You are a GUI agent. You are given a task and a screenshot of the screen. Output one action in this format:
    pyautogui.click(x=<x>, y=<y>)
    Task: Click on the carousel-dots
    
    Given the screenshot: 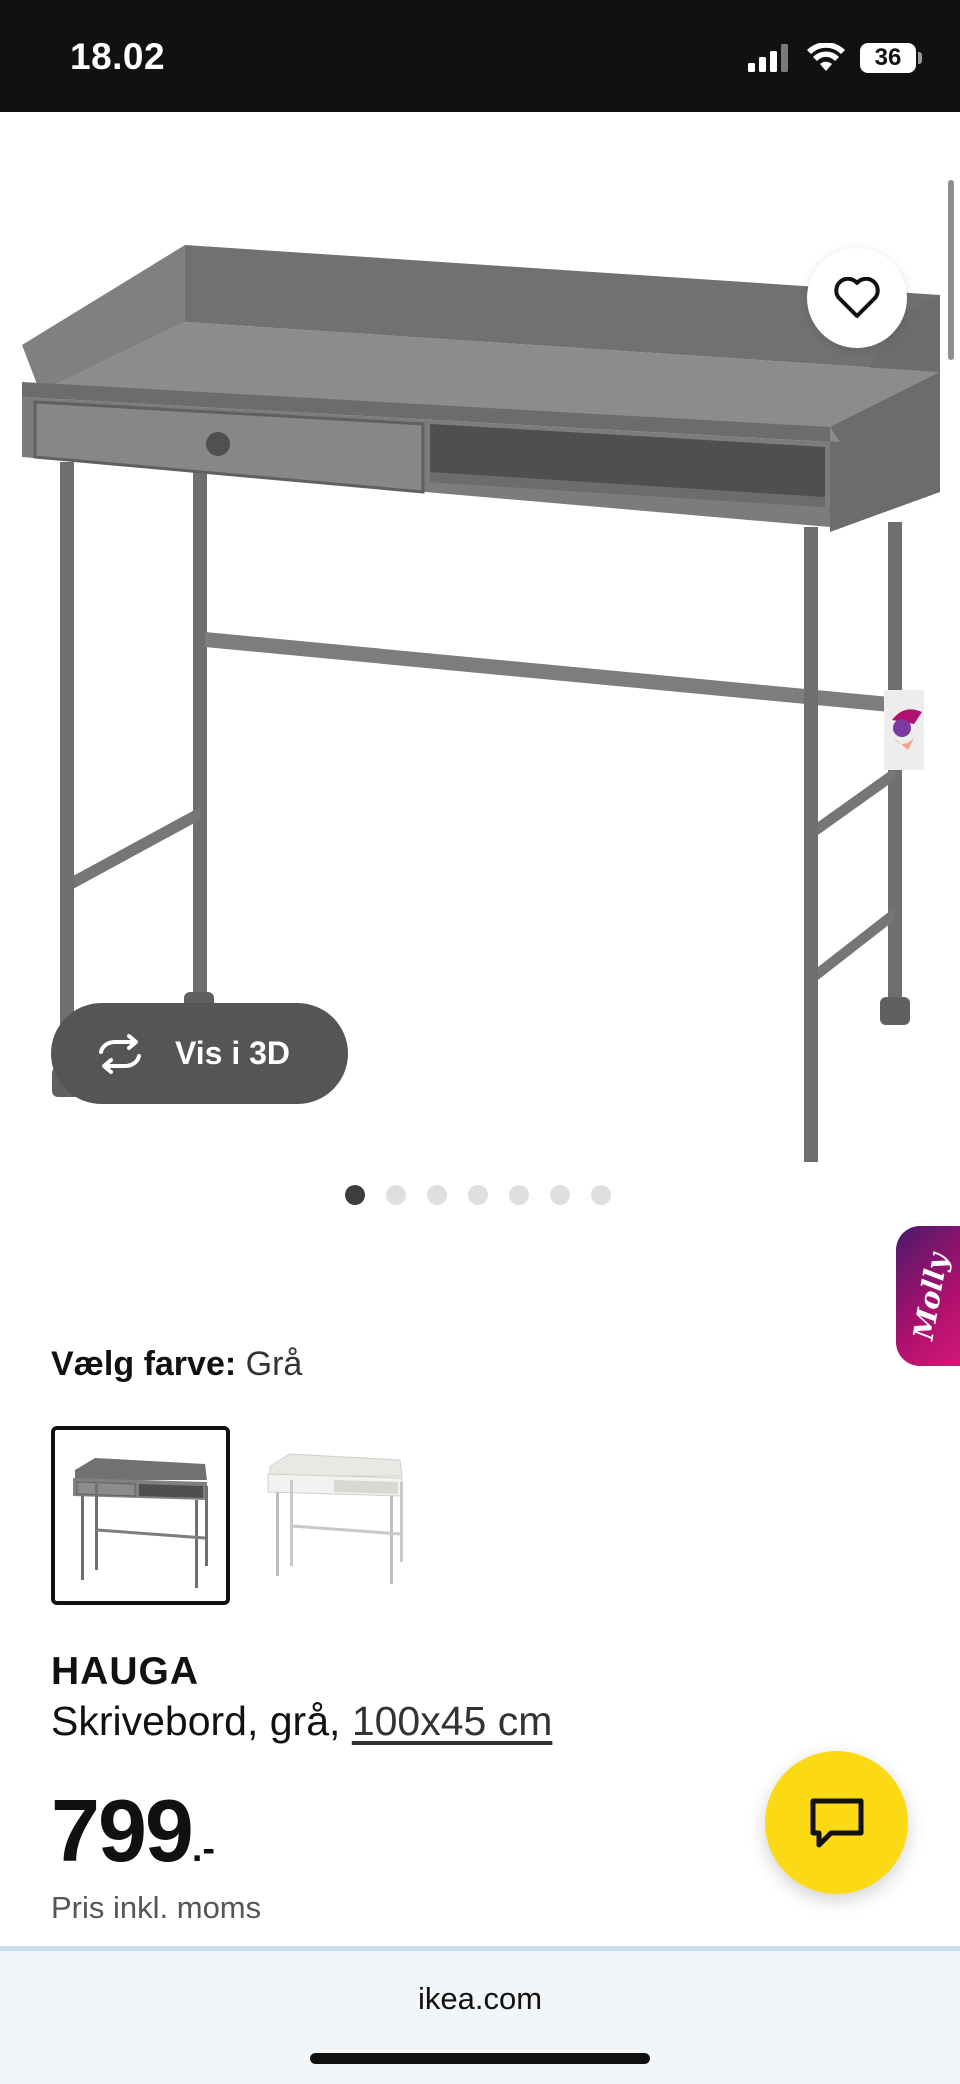 What is the action you would take?
    pyautogui.click(x=478, y=1195)
    